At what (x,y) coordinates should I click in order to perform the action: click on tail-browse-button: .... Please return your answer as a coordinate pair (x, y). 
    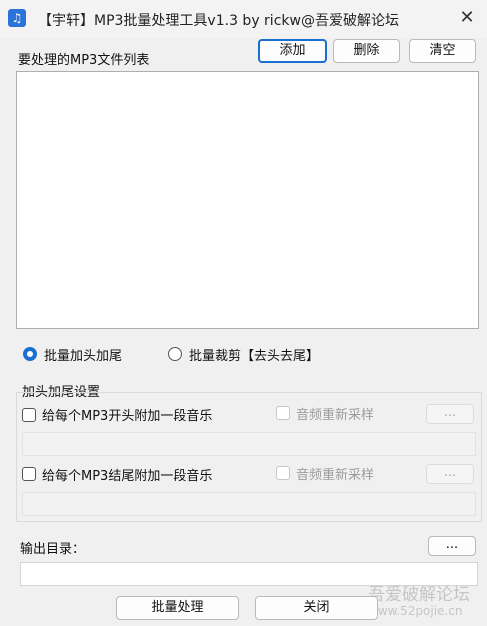
    Looking at the image, I should click on (450, 474).